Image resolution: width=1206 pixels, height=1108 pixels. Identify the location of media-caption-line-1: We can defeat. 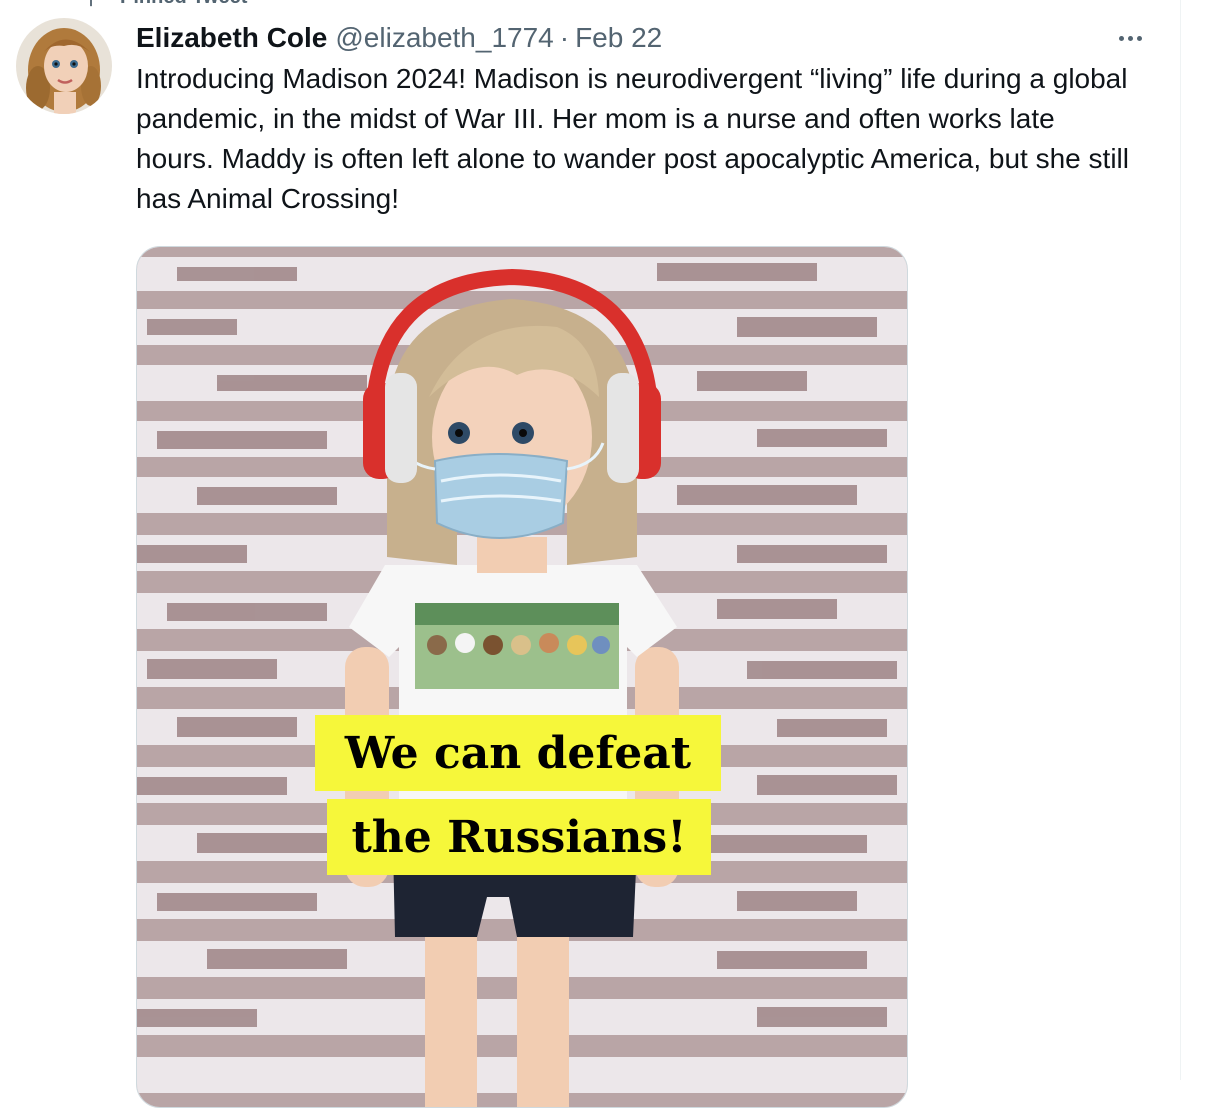
(518, 753).